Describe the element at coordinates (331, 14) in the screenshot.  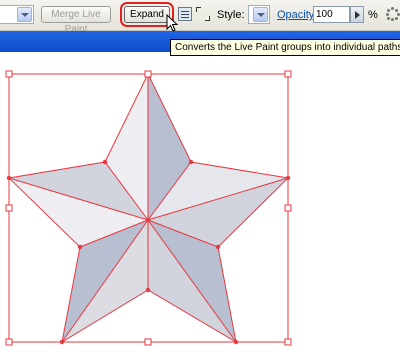
I see `opacity-field: 100` at that location.